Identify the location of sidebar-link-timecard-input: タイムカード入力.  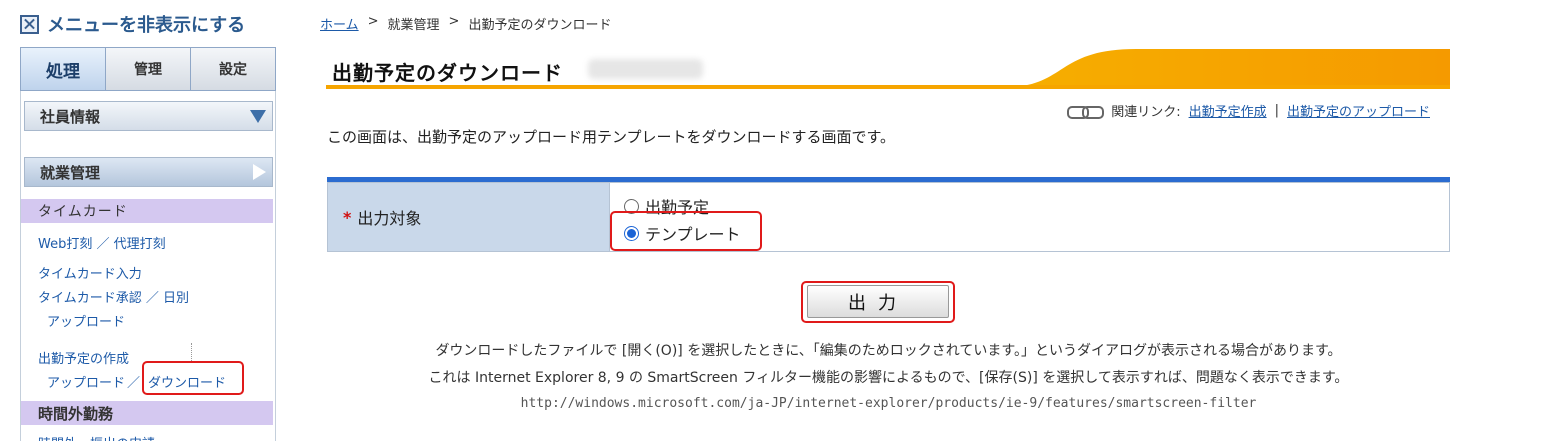
(90, 272).